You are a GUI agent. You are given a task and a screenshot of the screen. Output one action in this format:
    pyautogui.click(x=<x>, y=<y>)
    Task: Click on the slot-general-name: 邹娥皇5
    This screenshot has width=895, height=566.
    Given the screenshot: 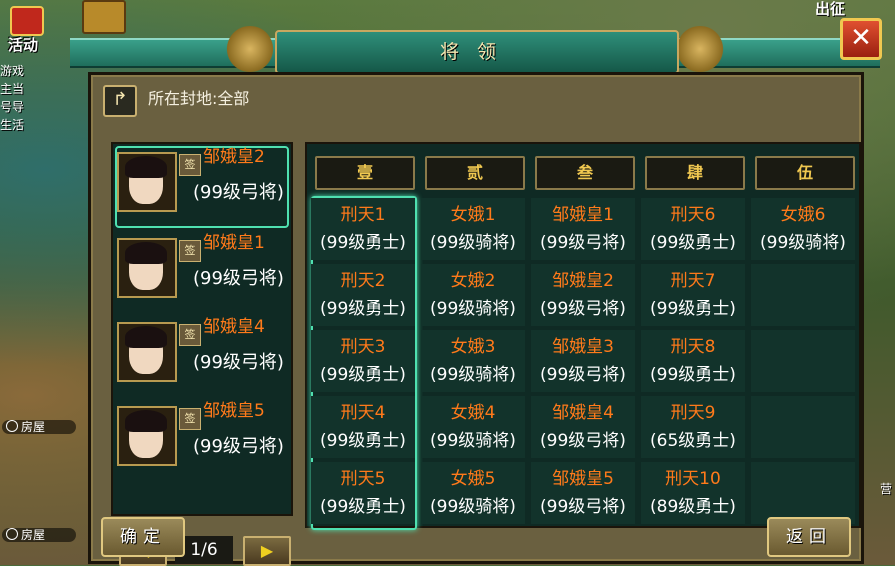 What is the action you would take?
    pyautogui.click(x=583, y=479)
    